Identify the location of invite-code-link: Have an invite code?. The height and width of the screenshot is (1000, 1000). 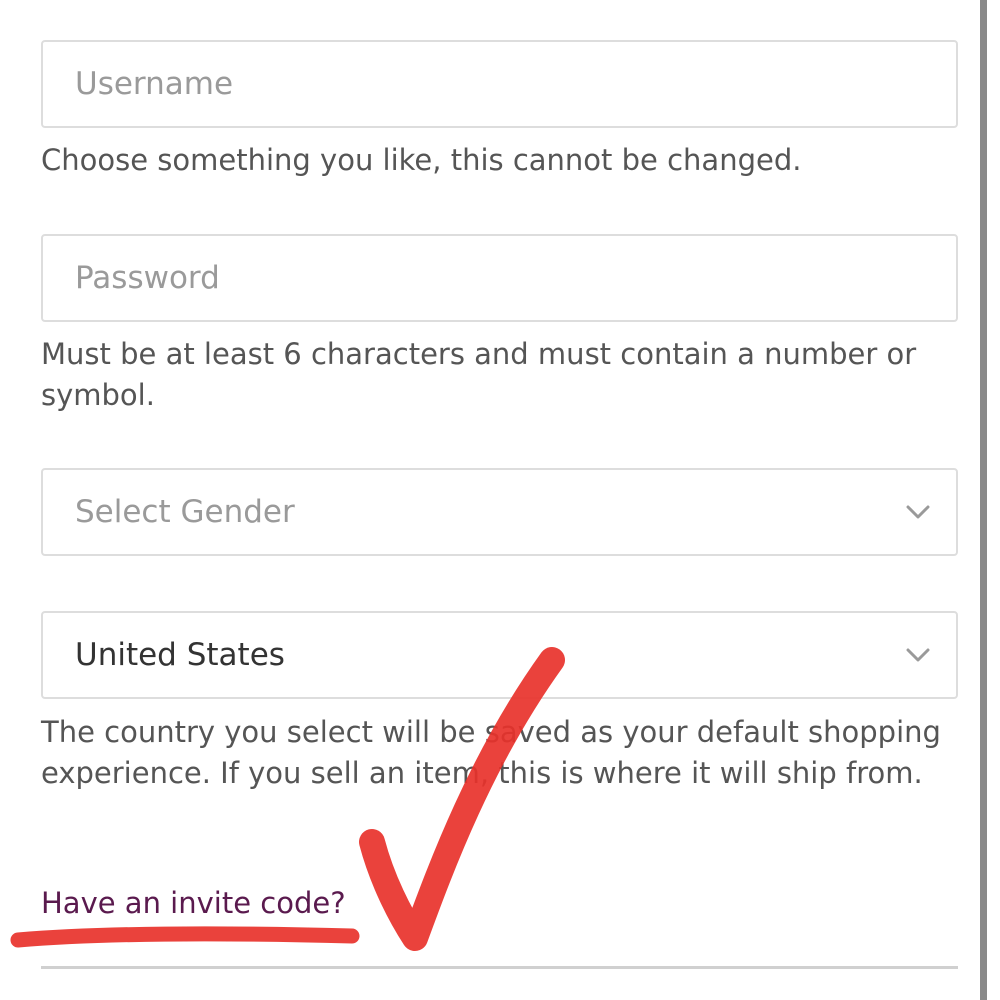
(193, 903).